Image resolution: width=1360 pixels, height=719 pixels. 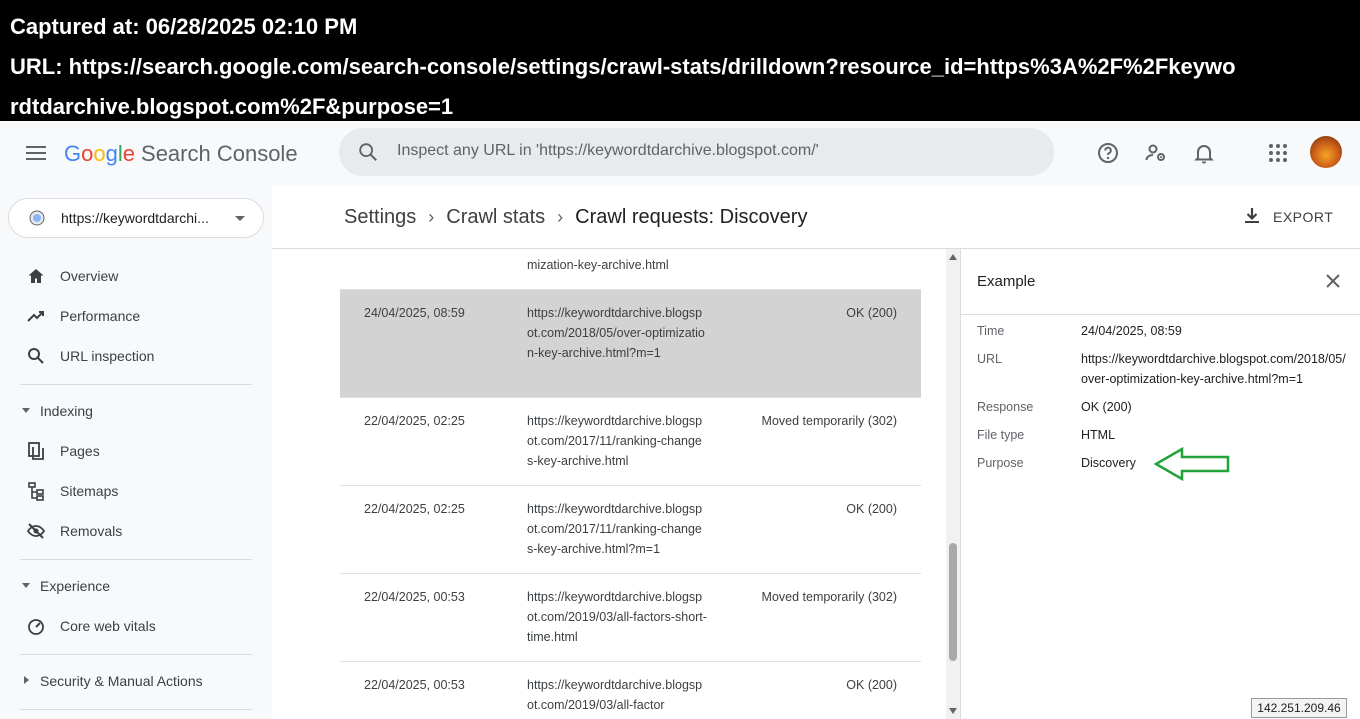 What do you see at coordinates (136, 586) in the screenshot?
I see `sidebar-section-experience: Experience` at bounding box center [136, 586].